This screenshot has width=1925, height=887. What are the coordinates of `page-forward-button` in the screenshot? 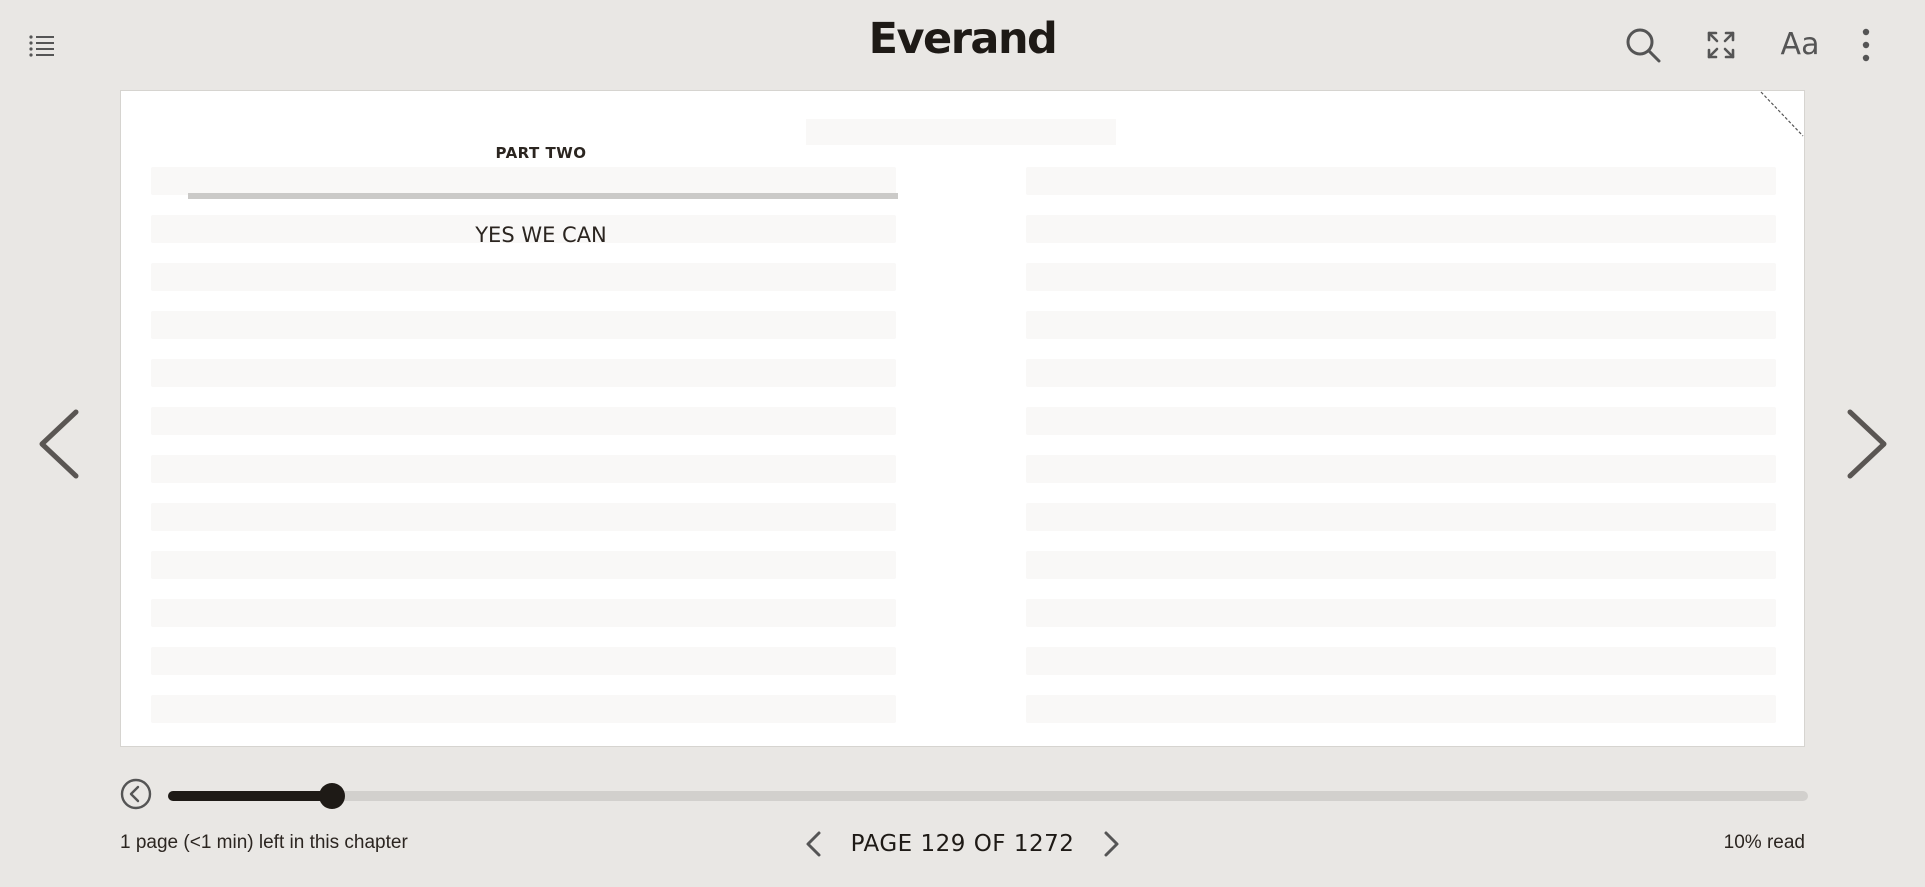 It's located at (1112, 844).